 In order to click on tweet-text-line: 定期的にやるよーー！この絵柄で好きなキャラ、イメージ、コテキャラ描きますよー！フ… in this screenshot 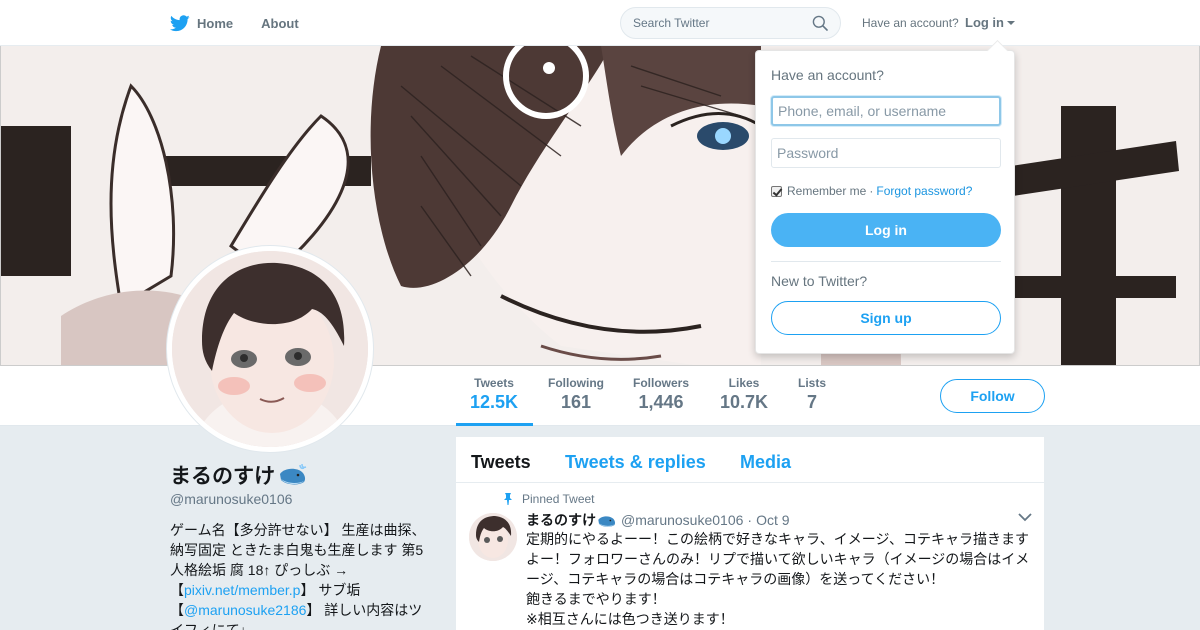, I will do `click(778, 559)`.